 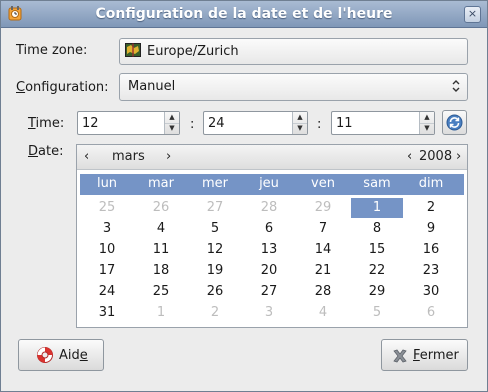 I want to click on calendar-day: 17, so click(x=107, y=271).